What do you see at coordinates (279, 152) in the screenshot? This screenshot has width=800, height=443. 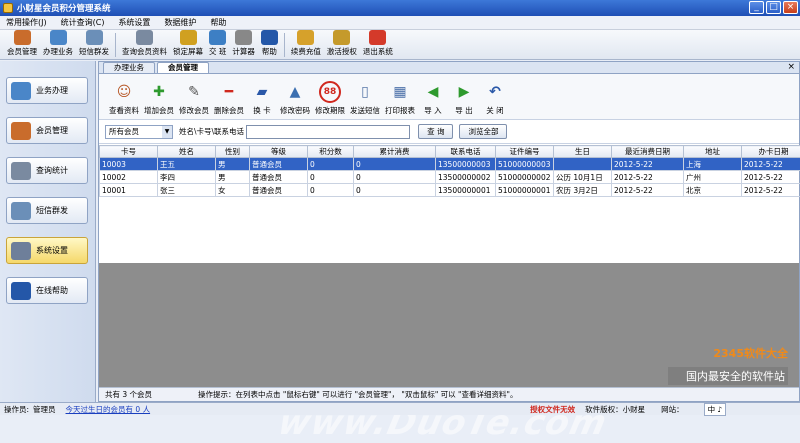 I see `column-header: 等级` at bounding box center [279, 152].